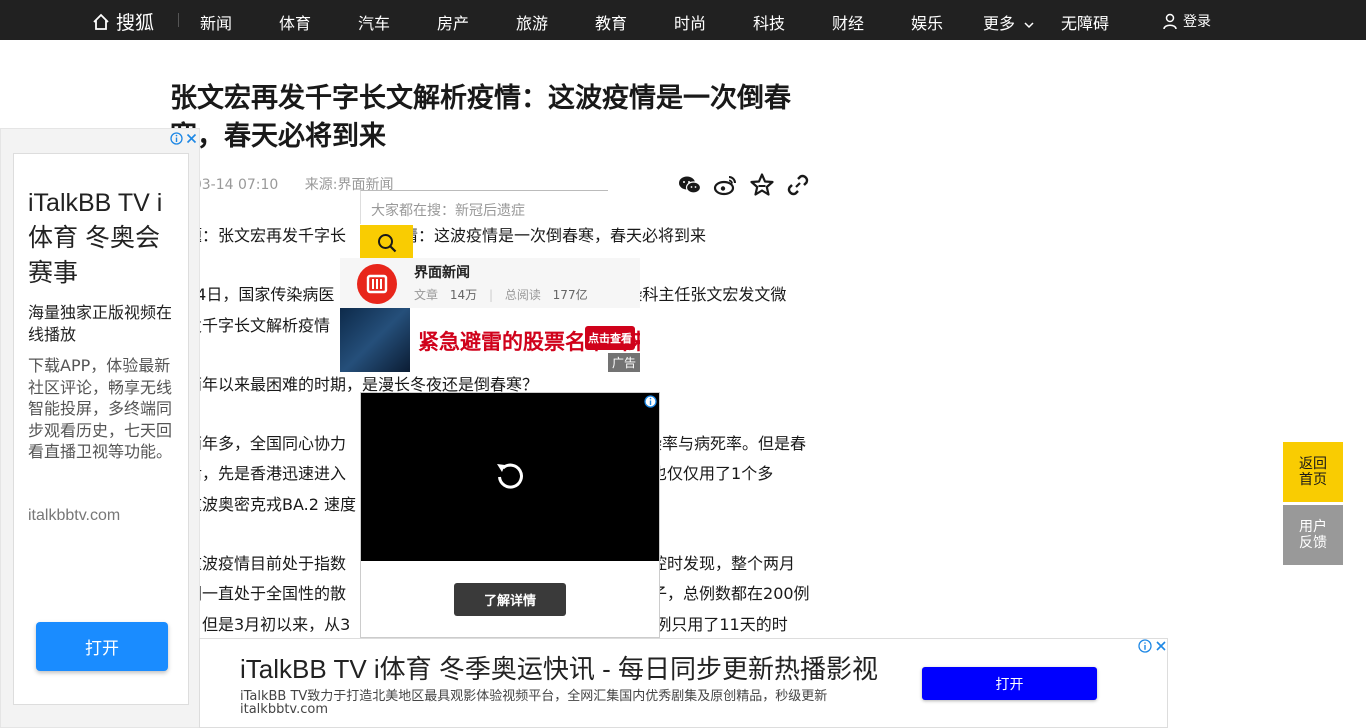 This screenshot has width=1366, height=728. Describe the element at coordinates (216, 22) in the screenshot. I see `nav-news: 新闻` at that location.